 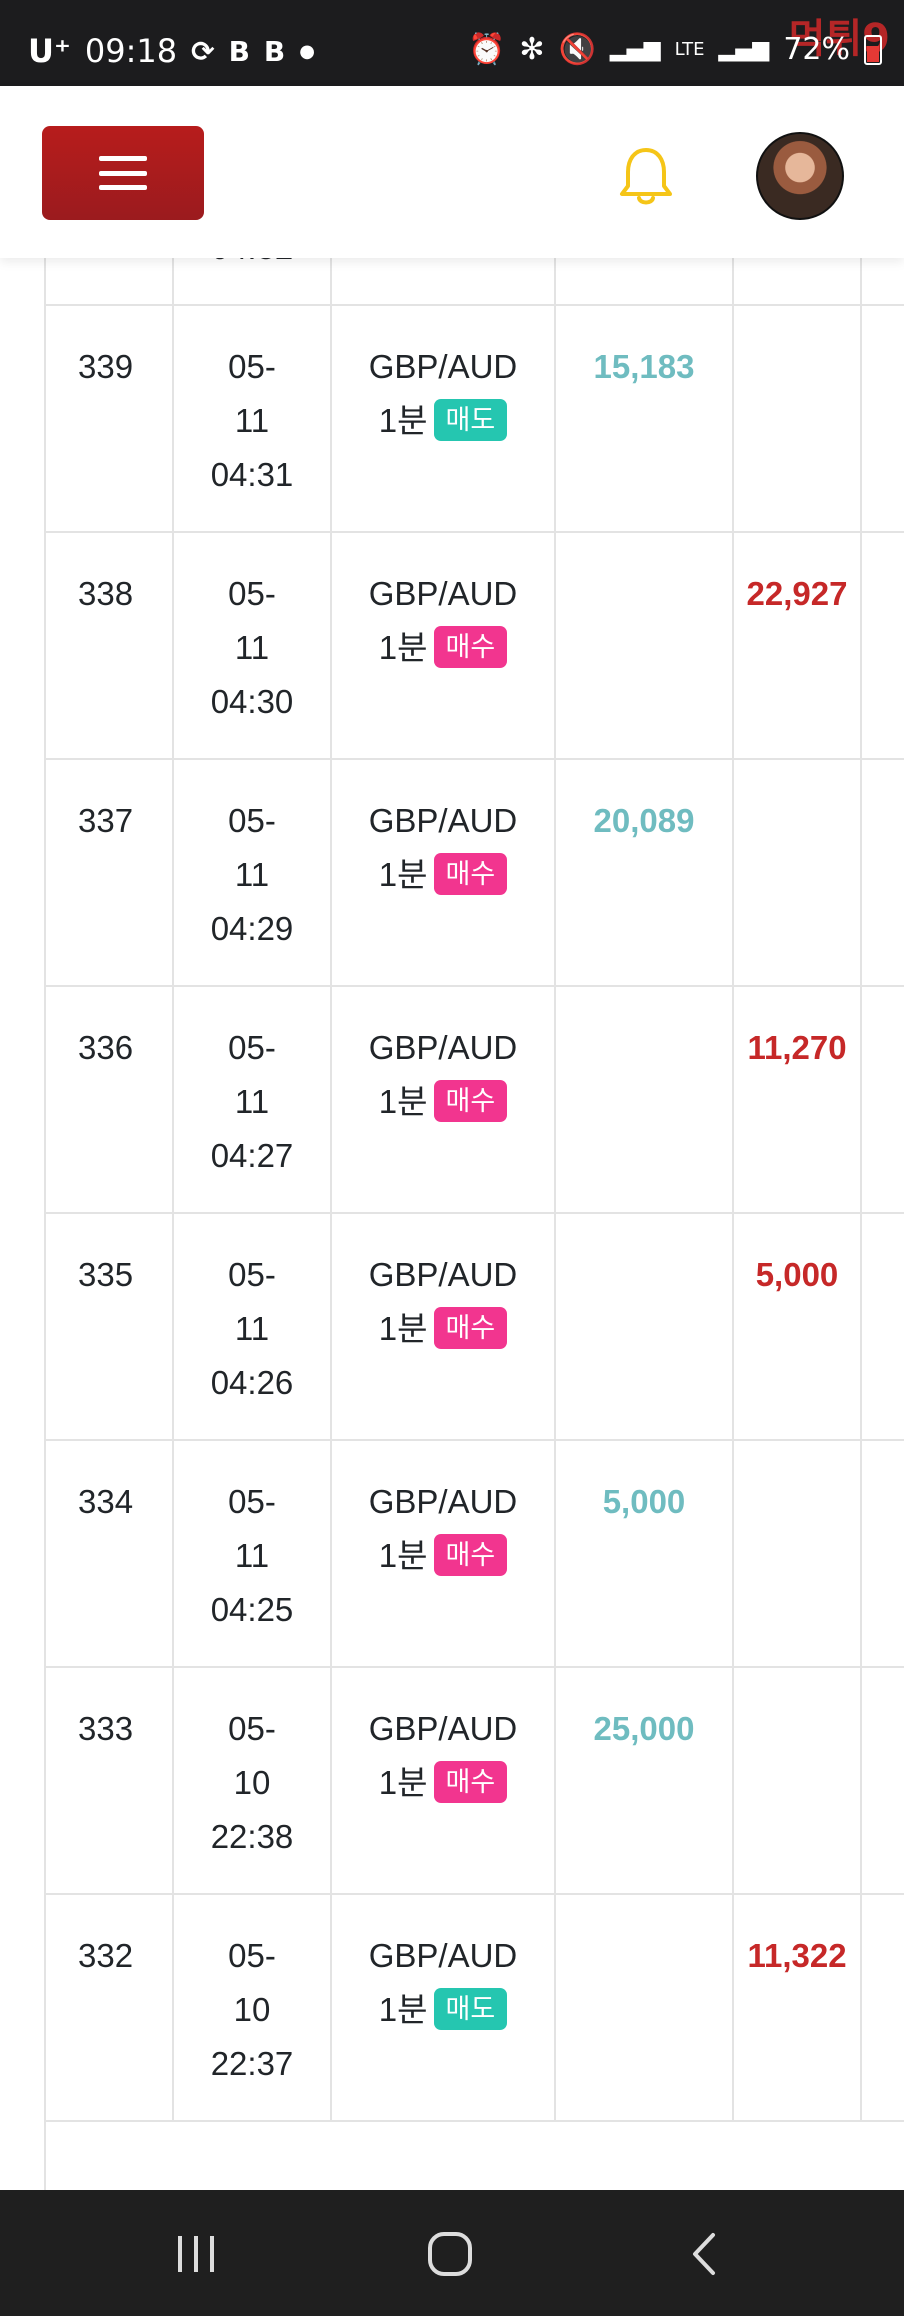 I want to click on trade-number-cell, so click(x=109, y=281).